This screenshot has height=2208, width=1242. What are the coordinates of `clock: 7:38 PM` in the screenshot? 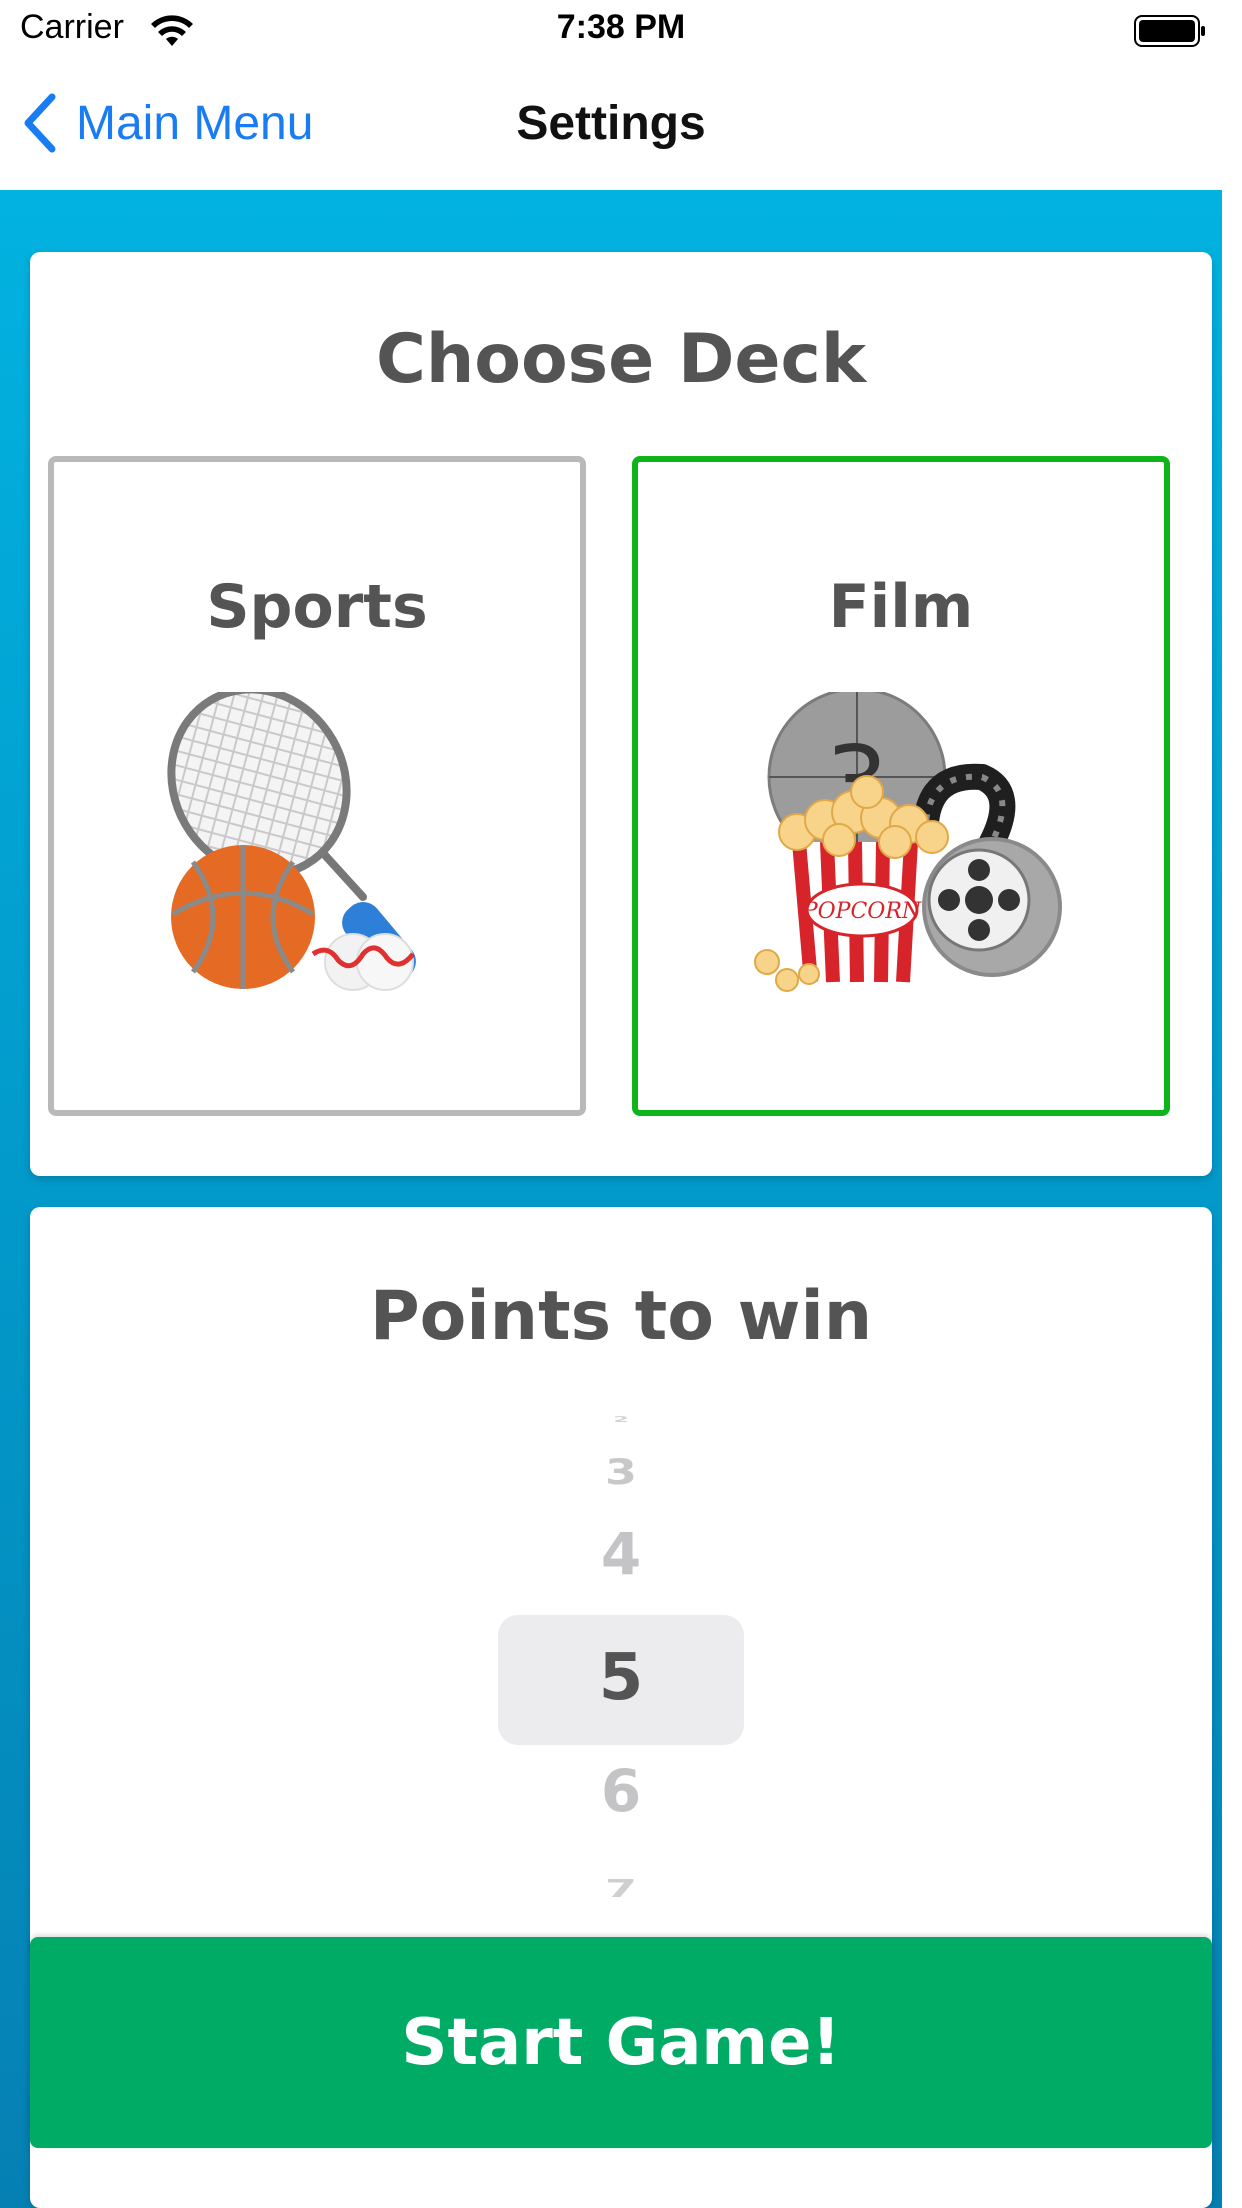 It's located at (621, 27).